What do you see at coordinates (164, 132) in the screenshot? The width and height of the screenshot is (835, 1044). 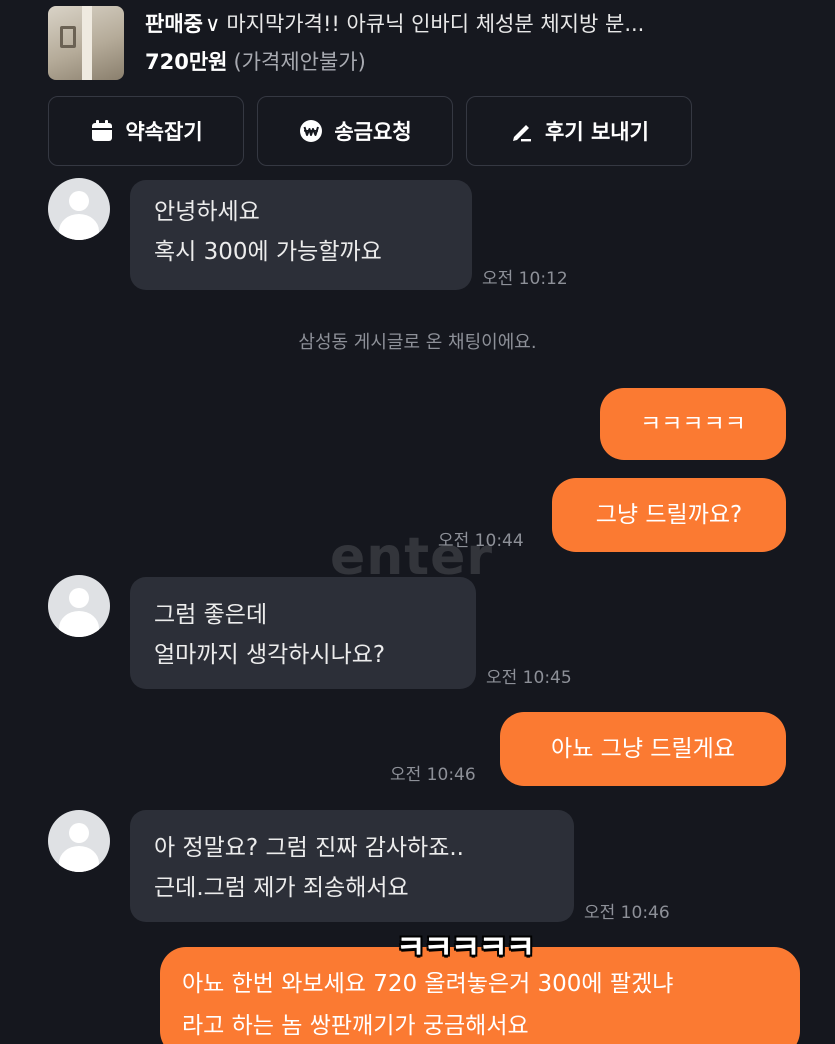 I see `schedule-button-label: 약속잡기` at bounding box center [164, 132].